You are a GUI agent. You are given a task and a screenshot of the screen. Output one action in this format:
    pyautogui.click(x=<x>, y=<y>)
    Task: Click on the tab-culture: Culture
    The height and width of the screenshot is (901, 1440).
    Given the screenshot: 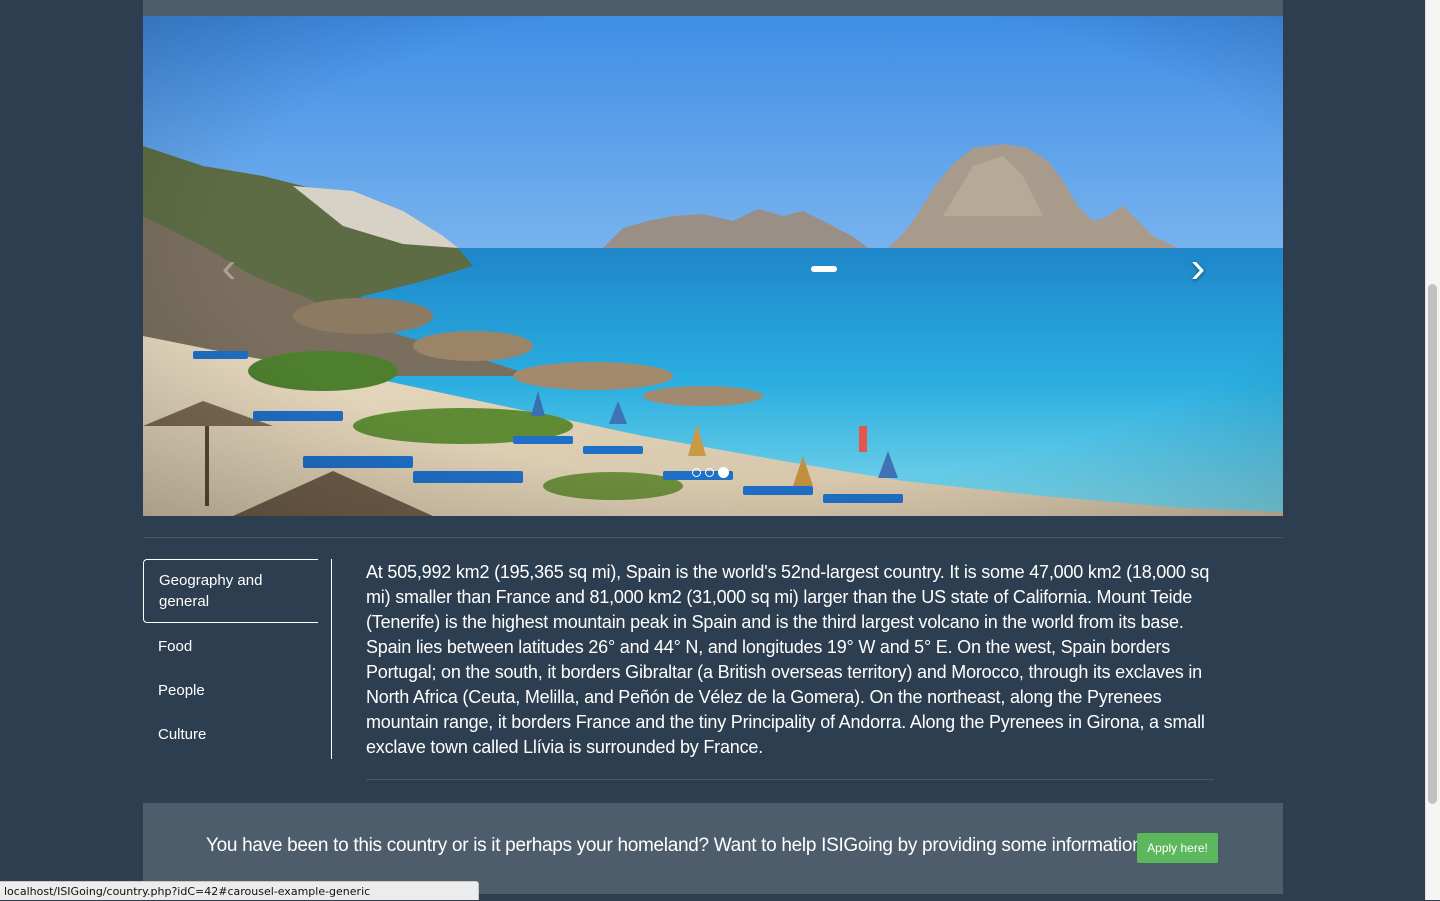 What is the action you would take?
    pyautogui.click(x=230, y=734)
    